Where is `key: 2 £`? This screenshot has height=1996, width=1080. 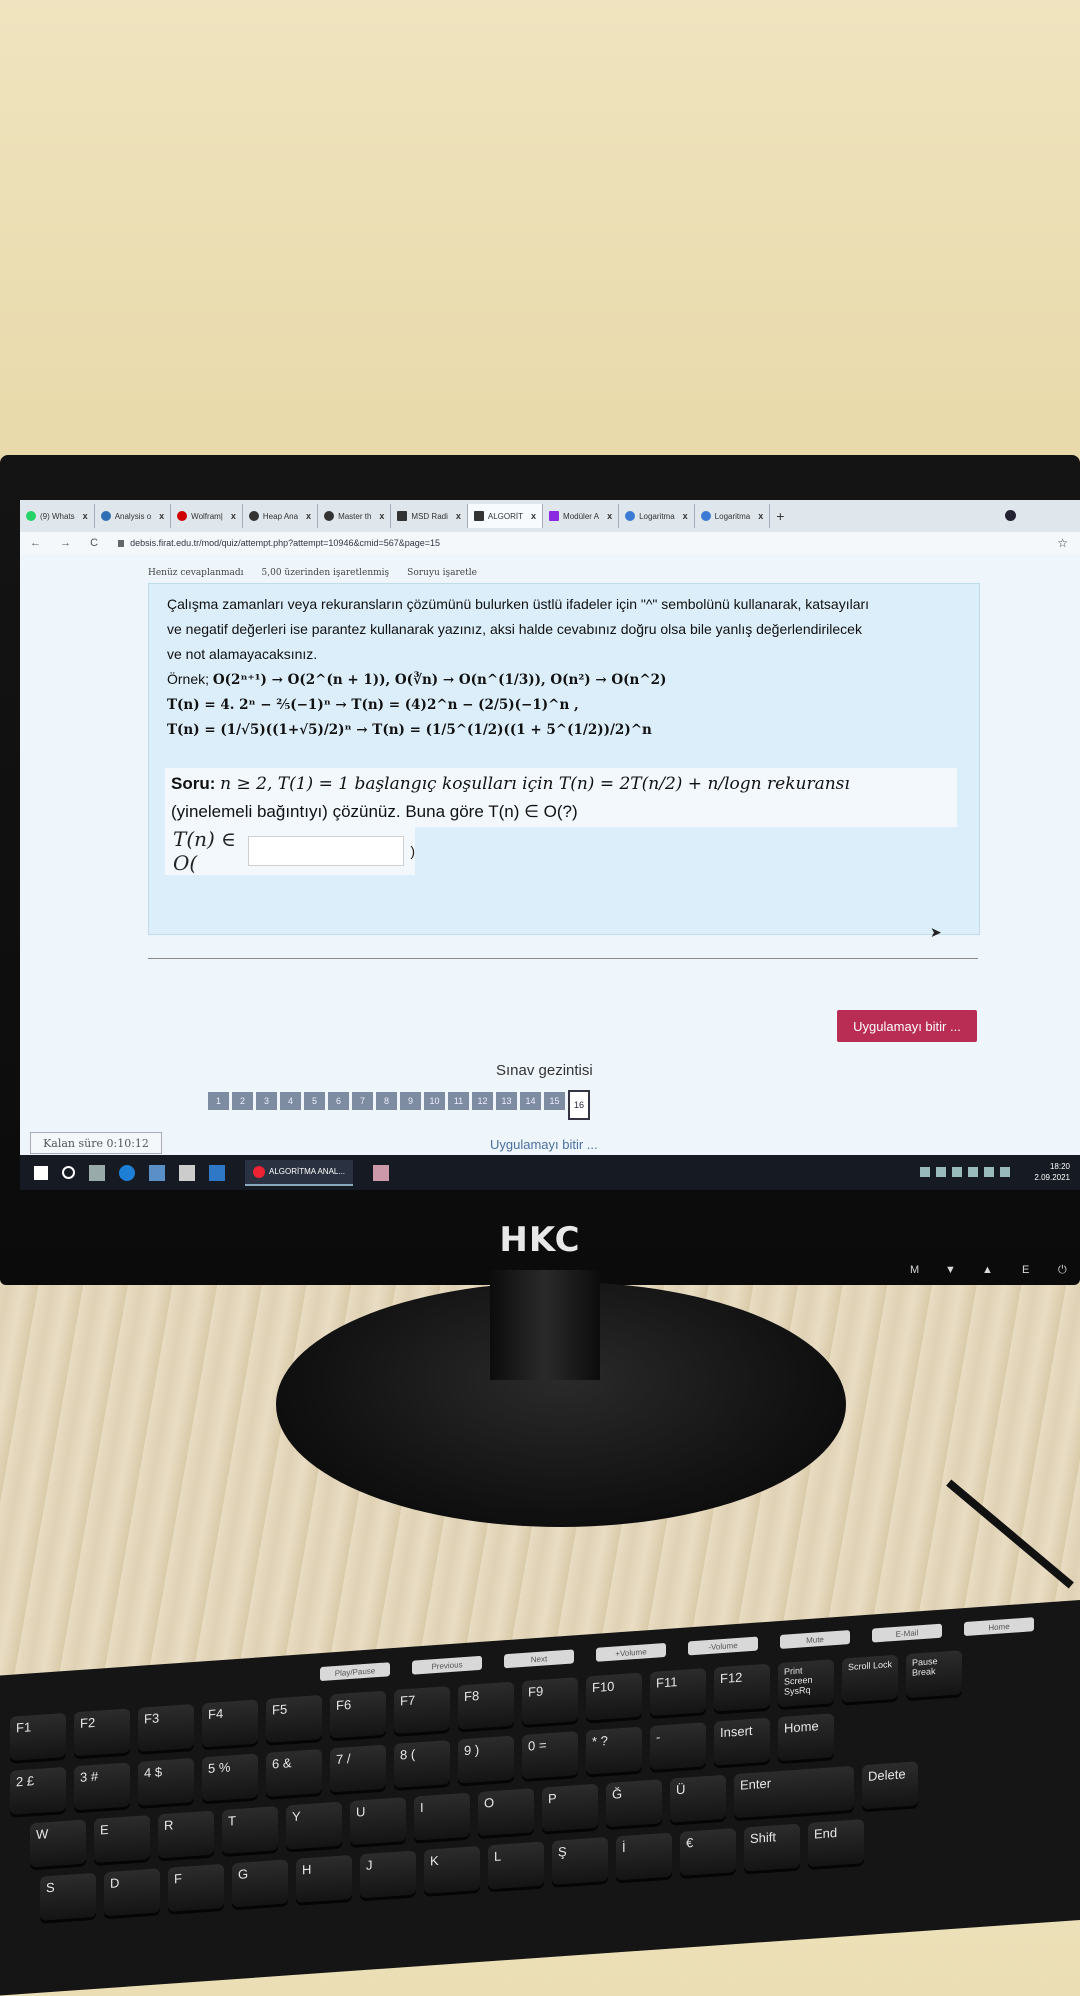 key: 2 £ is located at coordinates (38, 1790).